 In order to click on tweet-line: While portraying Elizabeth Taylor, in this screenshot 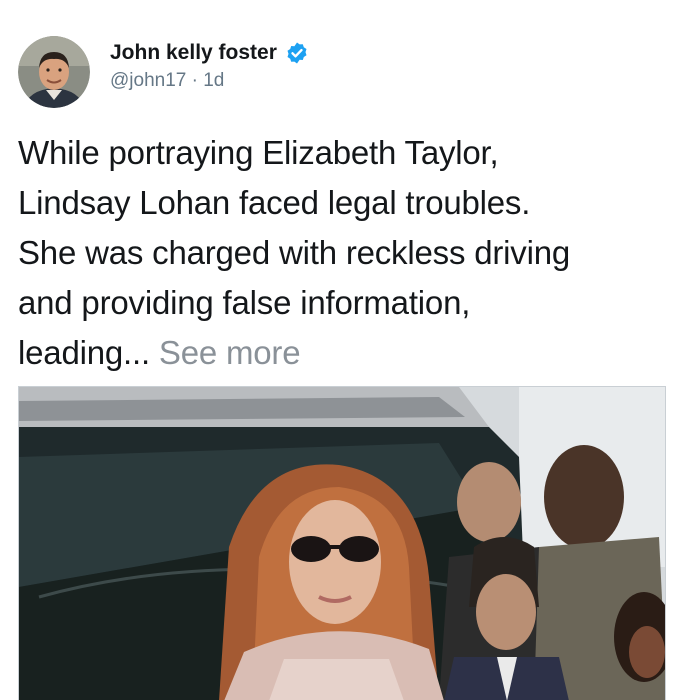, I will do `click(258, 152)`.